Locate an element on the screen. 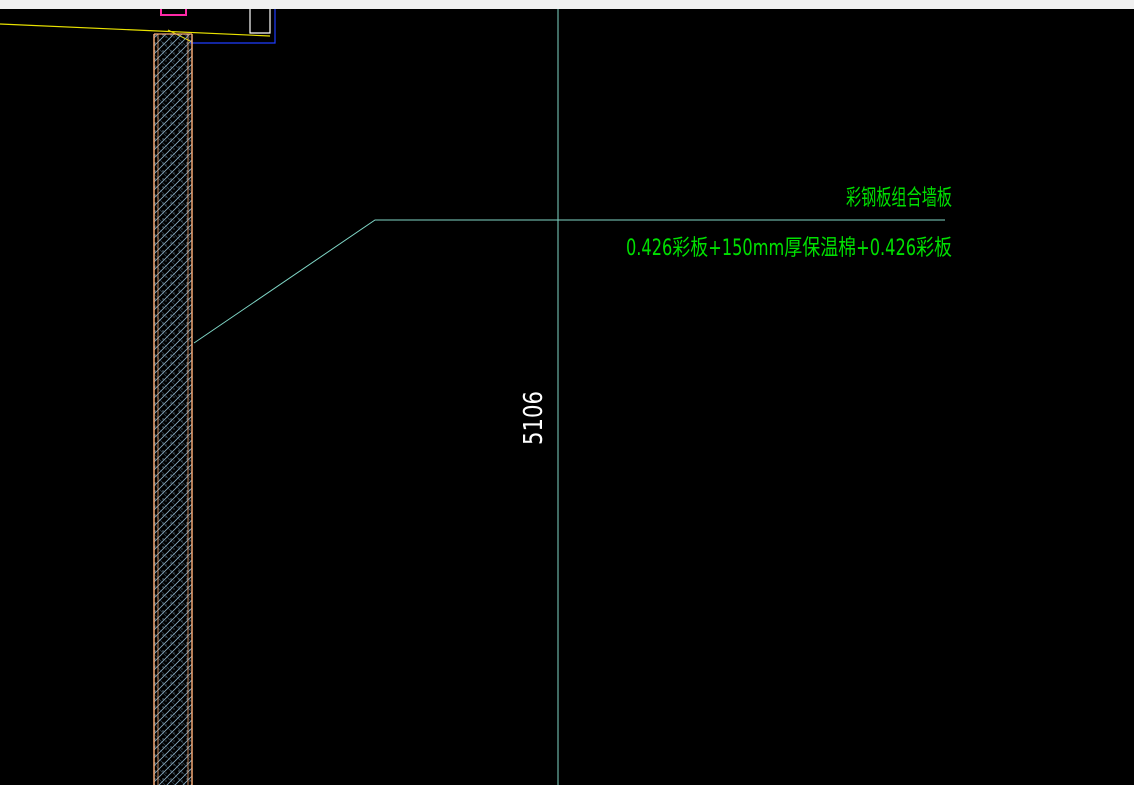 This screenshot has width=1134, height=785. channel-purlin is located at coordinates (173, 12).